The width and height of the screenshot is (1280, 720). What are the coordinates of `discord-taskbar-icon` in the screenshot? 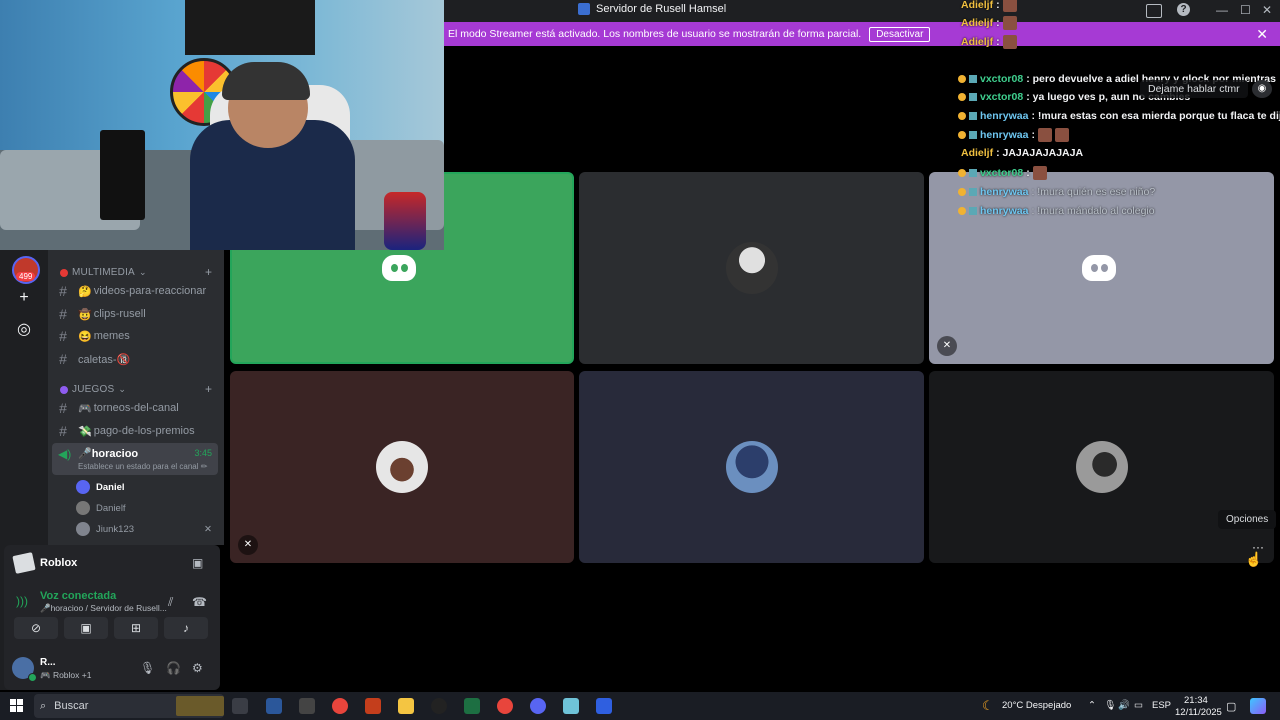 It's located at (538, 706).